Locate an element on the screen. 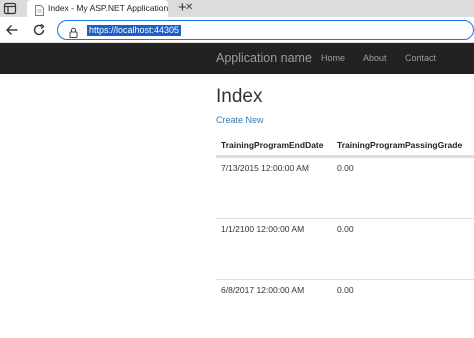 The image size is (474, 338). browser-tab-strip: Index - My ASP.NET Application ✕ + is located at coordinates (237, 8).